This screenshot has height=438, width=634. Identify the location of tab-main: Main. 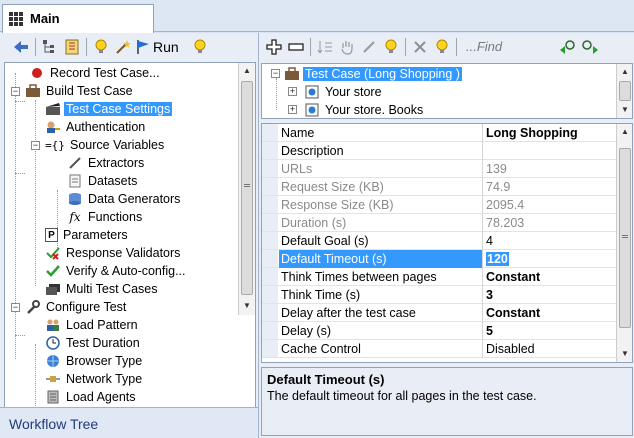
(78, 18).